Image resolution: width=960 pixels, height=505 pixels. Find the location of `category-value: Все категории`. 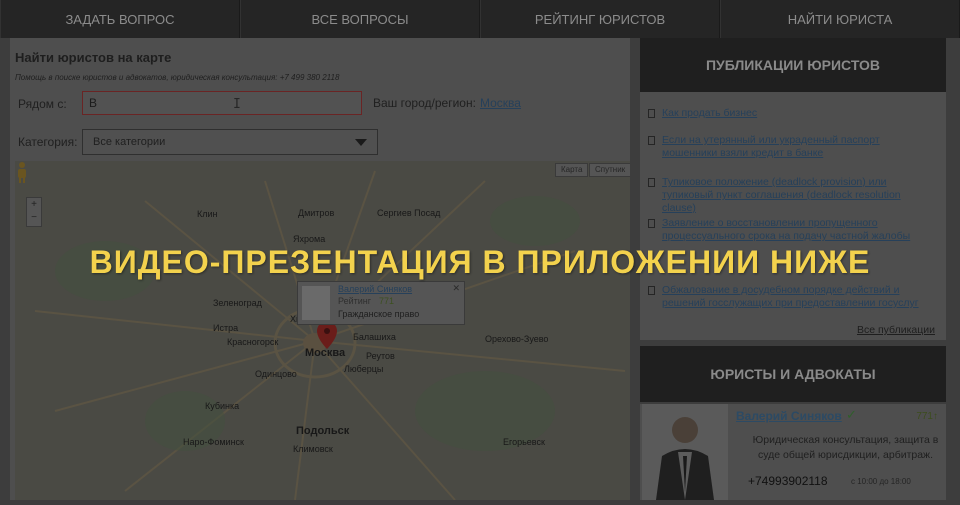

category-value: Все категории is located at coordinates (129, 142).